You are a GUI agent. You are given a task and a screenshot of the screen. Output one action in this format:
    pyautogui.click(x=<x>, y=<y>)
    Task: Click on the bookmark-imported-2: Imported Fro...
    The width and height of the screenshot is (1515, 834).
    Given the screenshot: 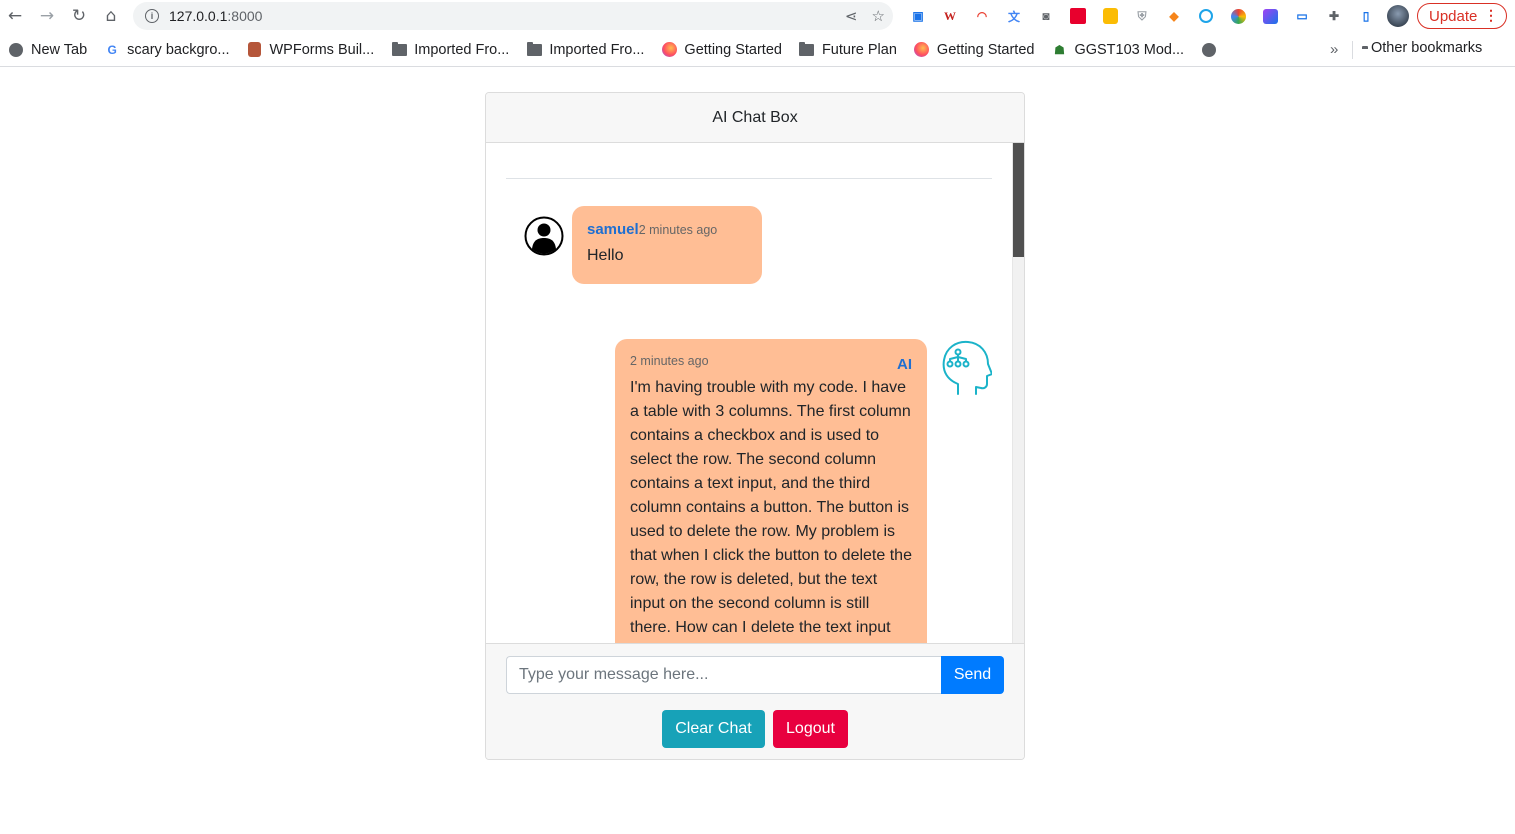 What is the action you would take?
    pyautogui.click(x=585, y=49)
    